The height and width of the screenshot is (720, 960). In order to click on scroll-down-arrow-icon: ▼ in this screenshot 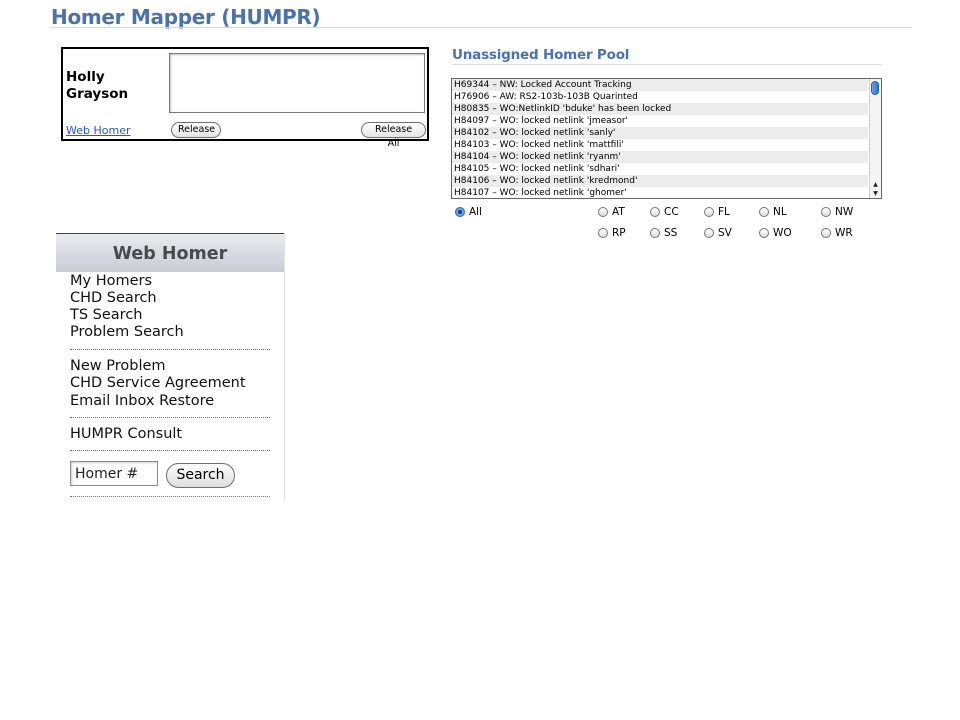, I will do `click(875, 193)`.